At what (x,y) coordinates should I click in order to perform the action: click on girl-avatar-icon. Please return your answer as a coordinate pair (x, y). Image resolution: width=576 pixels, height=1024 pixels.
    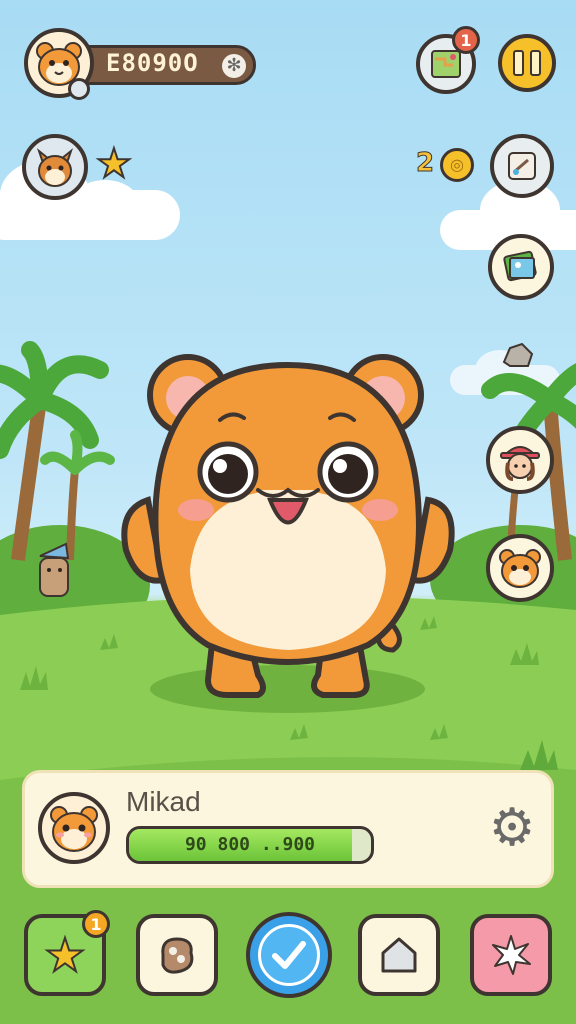
    Looking at the image, I should click on (520, 463).